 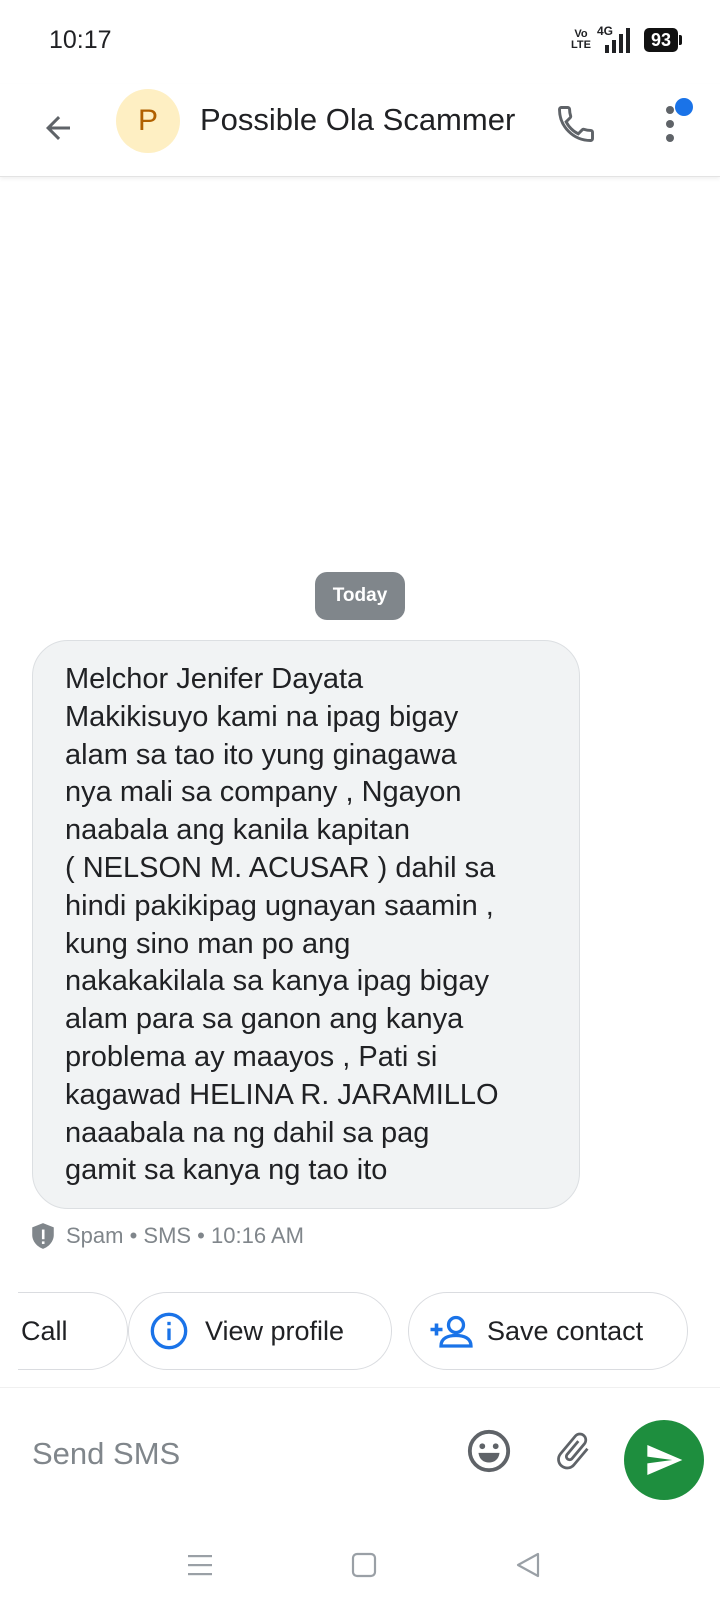 I want to click on message-meta-text: Spam • SMS • 10:16 AM, so click(x=185, y=1235).